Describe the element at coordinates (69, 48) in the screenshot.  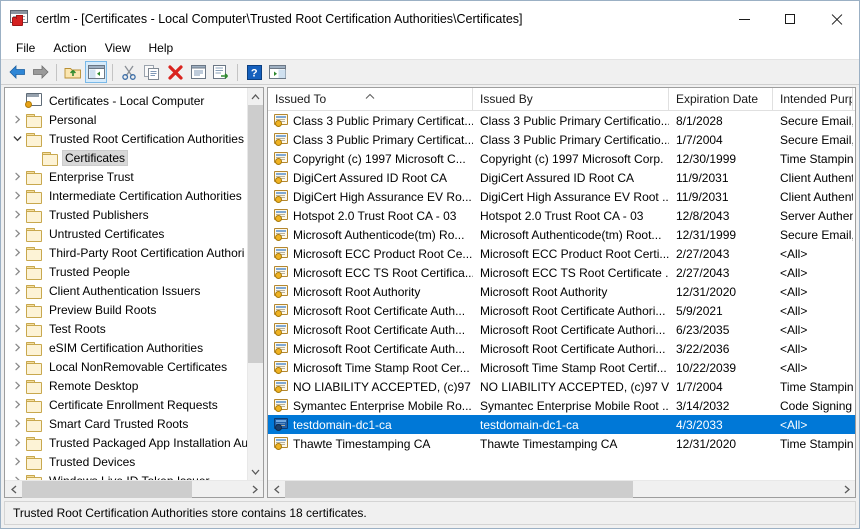
I see `menu-action: Action` at that location.